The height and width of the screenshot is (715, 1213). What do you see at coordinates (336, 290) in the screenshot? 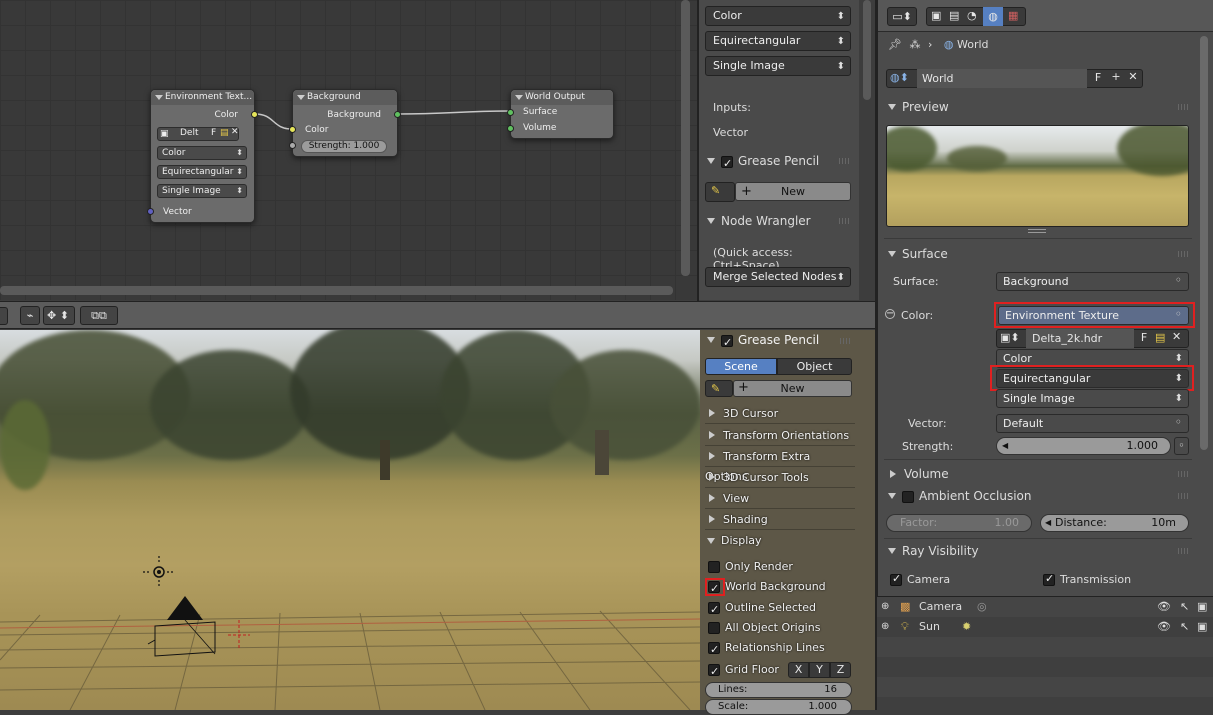
I see `horizontal-scrollbar` at bounding box center [336, 290].